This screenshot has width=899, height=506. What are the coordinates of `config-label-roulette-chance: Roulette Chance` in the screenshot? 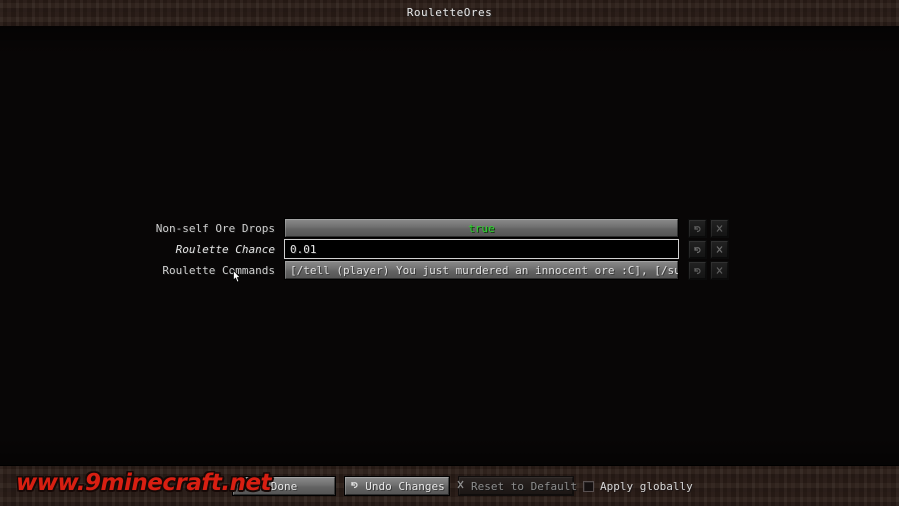 It's located at (225, 249).